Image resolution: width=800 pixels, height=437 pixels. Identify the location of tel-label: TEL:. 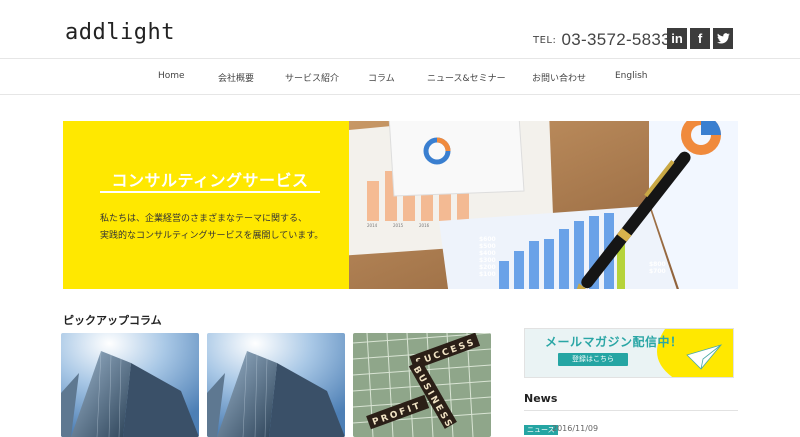
(545, 40).